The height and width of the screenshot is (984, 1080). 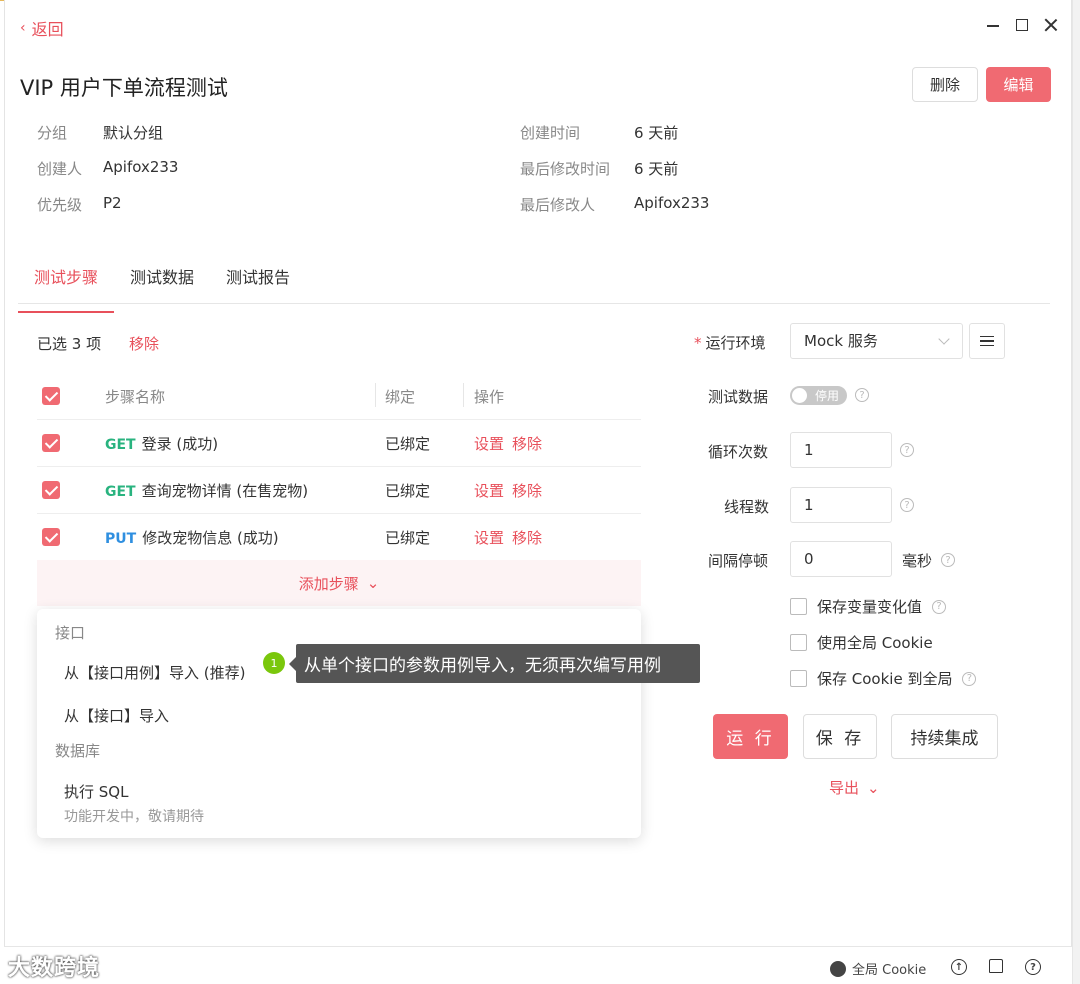 What do you see at coordinates (875, 643) in the screenshot?
I see `global-cookie-label: 使用全局 Cookie` at bounding box center [875, 643].